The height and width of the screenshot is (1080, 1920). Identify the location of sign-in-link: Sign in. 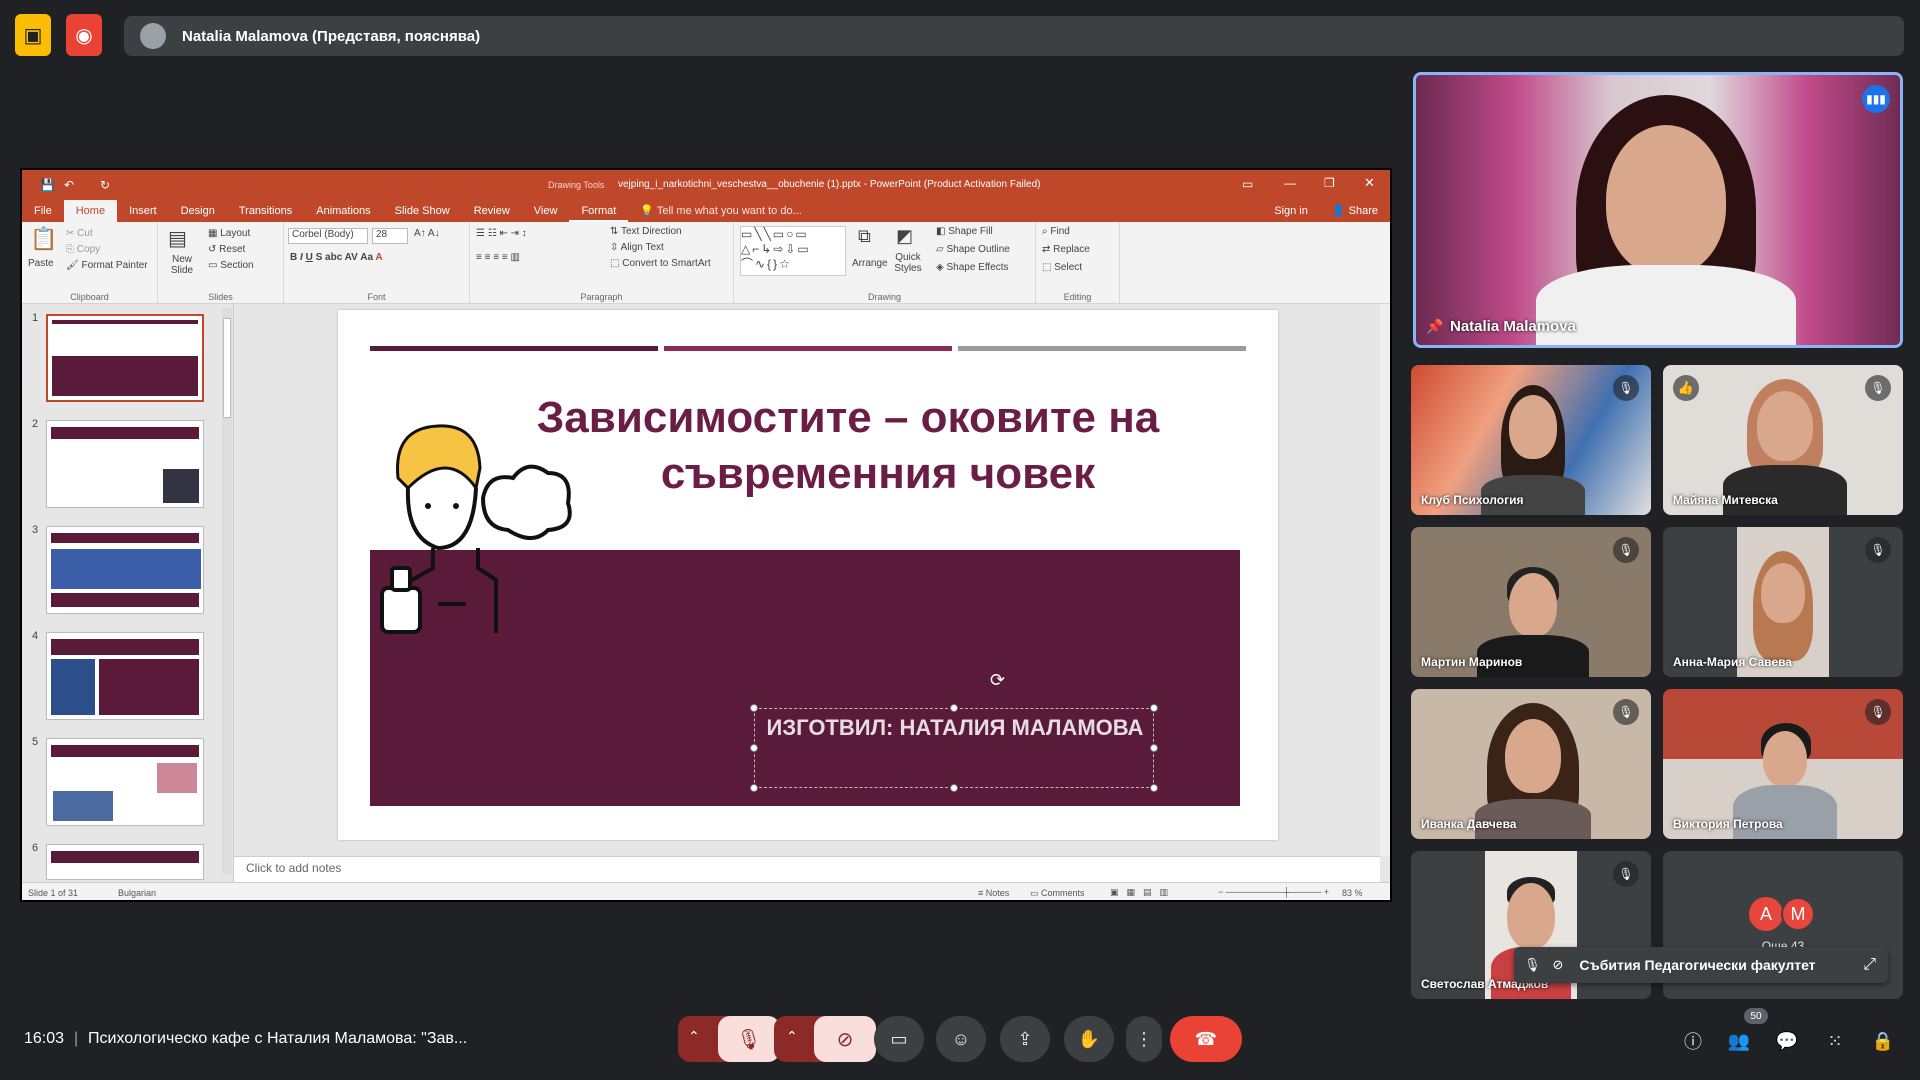
(1291, 211).